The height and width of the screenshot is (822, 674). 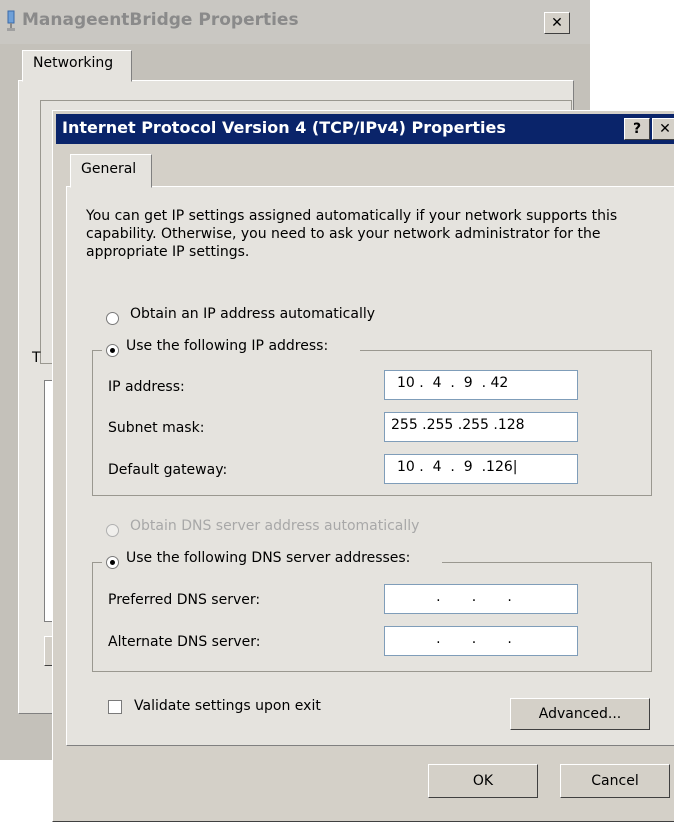 What do you see at coordinates (483, 781) in the screenshot?
I see `ok-button: OK` at bounding box center [483, 781].